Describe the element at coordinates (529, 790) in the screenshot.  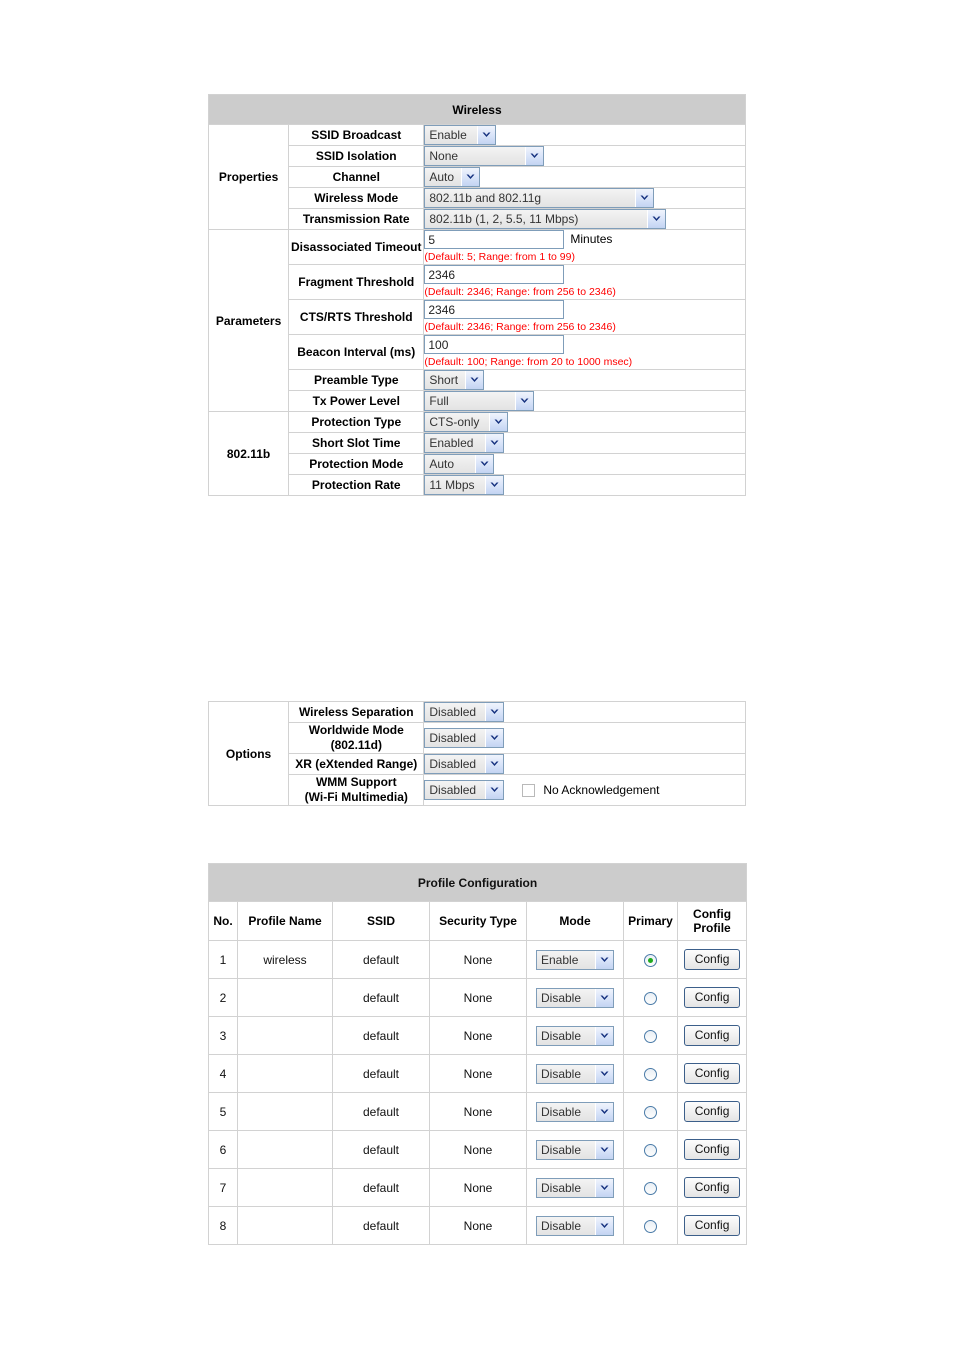
I see `no-acknowledgement-checkbox` at that location.